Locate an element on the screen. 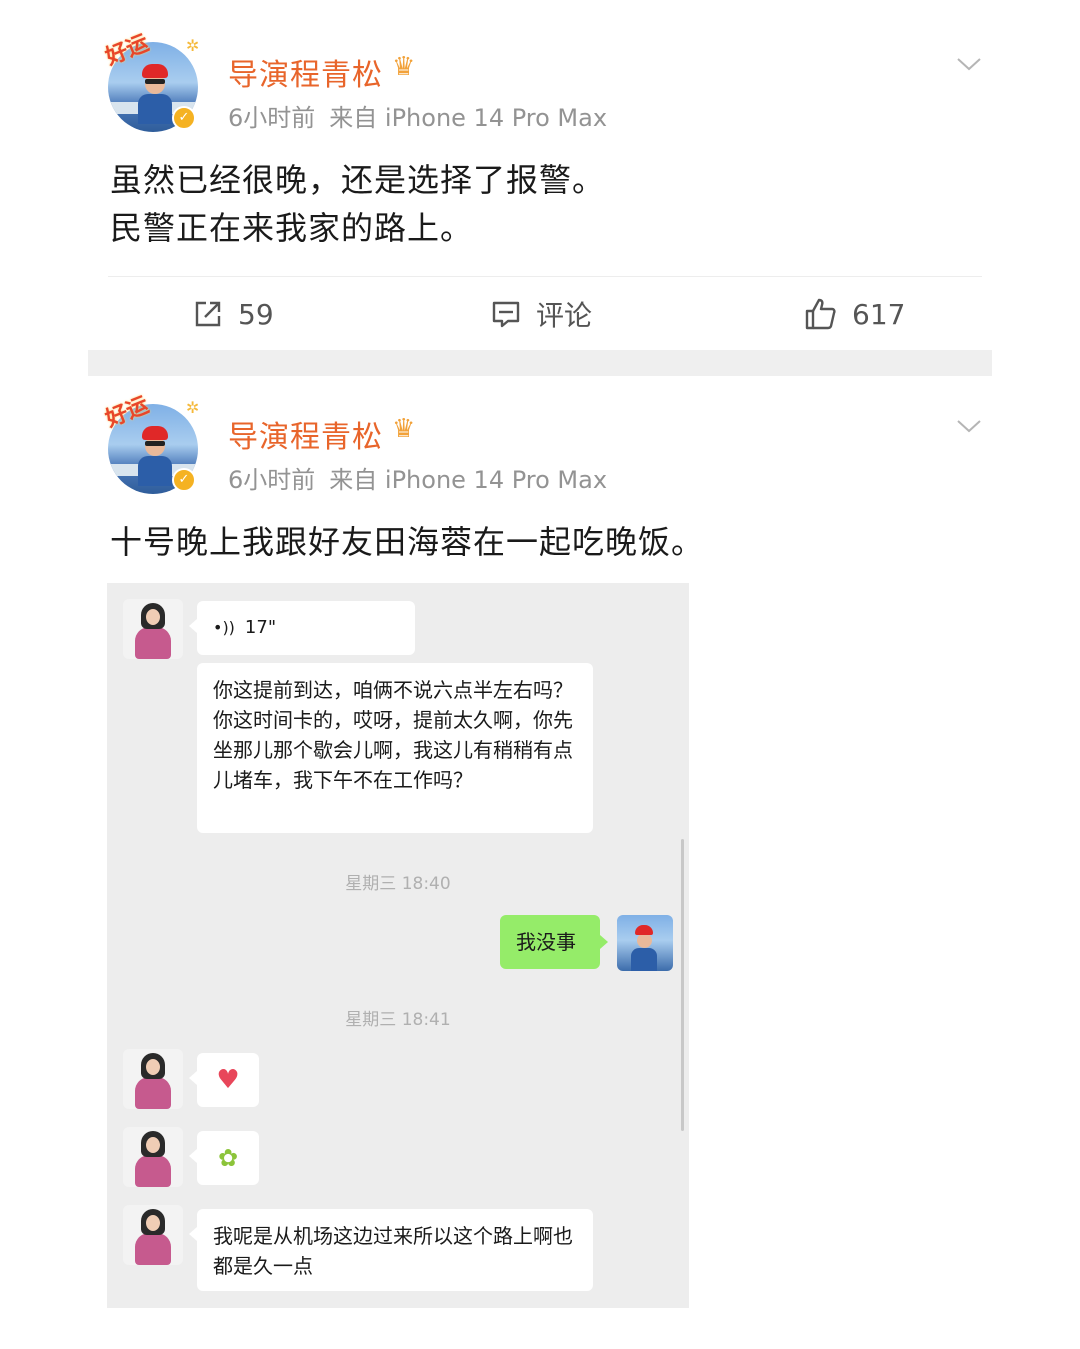 The height and width of the screenshot is (1349, 1080). like-count: 617 is located at coordinates (879, 314).